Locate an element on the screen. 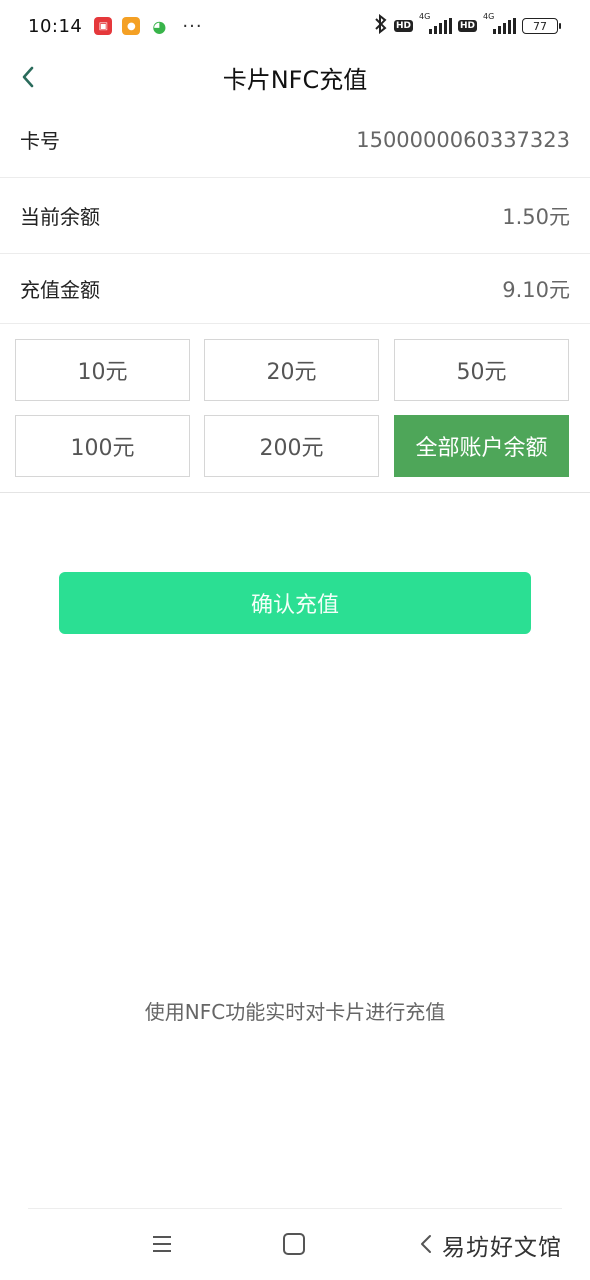 The image size is (590, 1280). battery-icon: 77 is located at coordinates (541, 26).